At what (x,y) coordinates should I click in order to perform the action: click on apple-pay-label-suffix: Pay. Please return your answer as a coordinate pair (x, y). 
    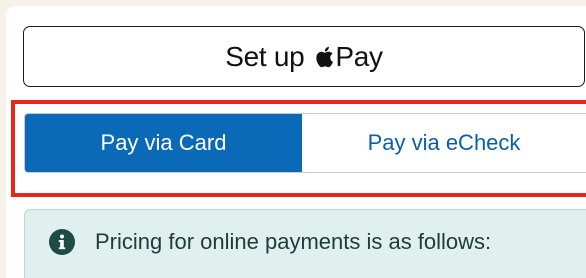
    Looking at the image, I should click on (359, 56).